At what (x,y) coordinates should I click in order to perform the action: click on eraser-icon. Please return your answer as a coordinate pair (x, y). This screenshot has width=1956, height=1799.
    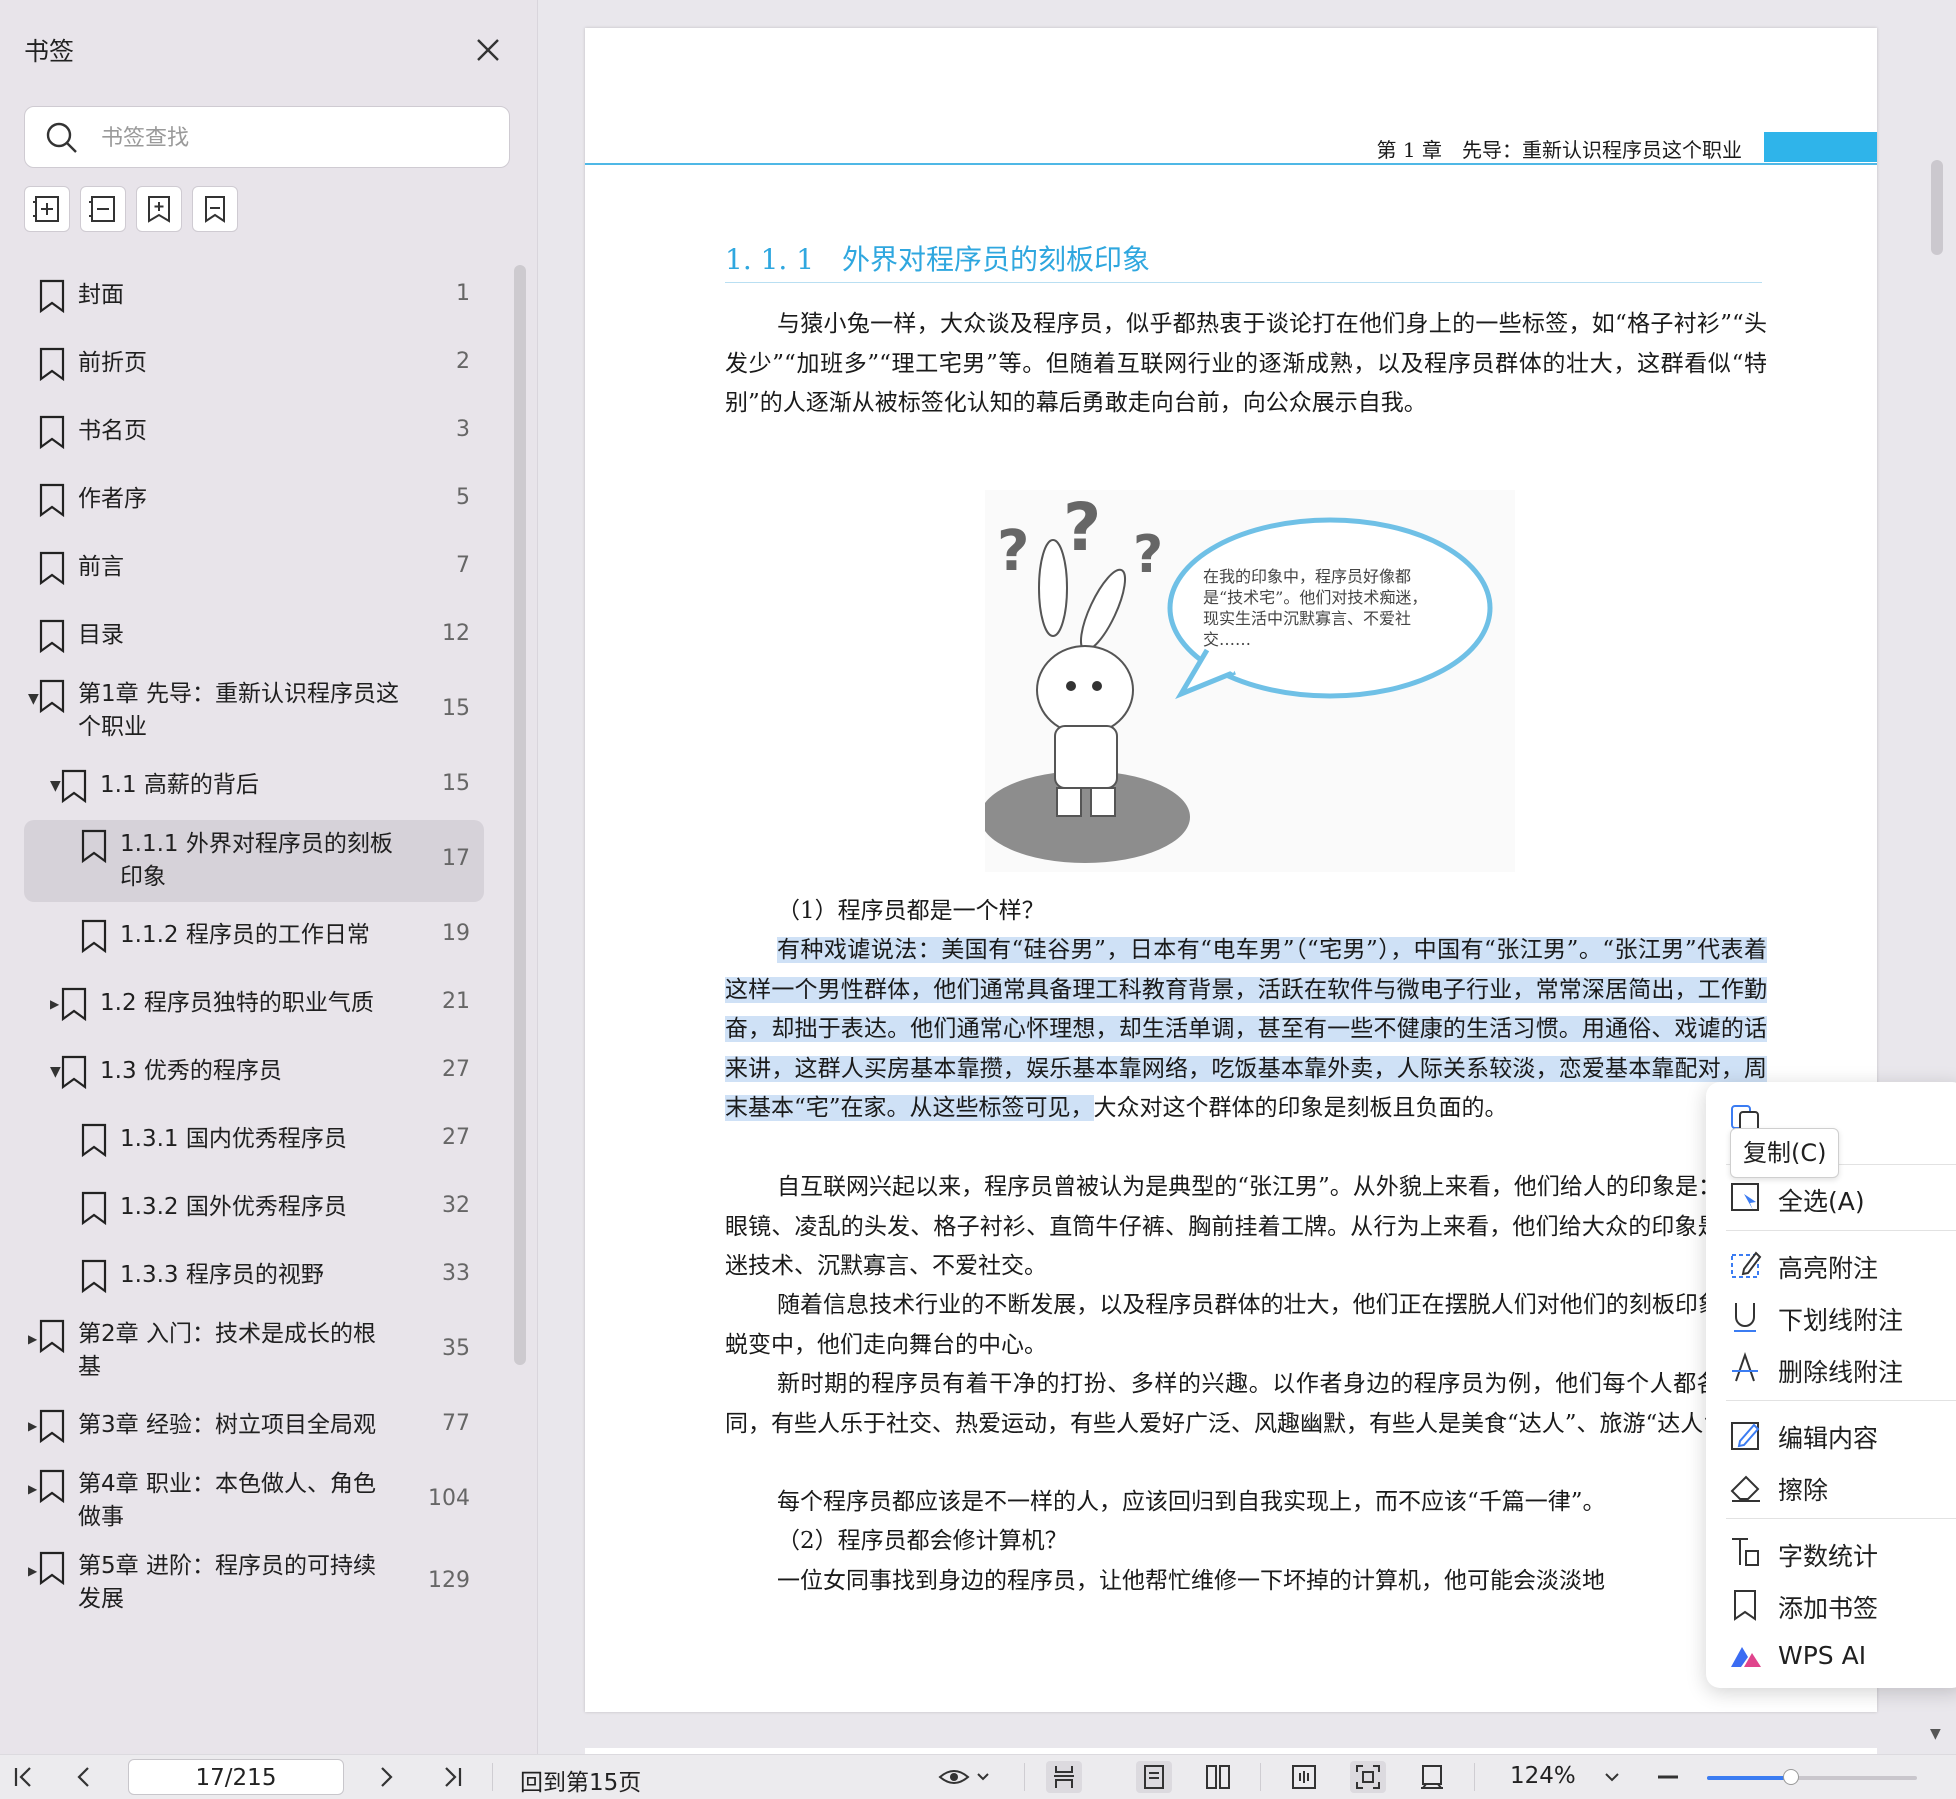
    Looking at the image, I should click on (1745, 1488).